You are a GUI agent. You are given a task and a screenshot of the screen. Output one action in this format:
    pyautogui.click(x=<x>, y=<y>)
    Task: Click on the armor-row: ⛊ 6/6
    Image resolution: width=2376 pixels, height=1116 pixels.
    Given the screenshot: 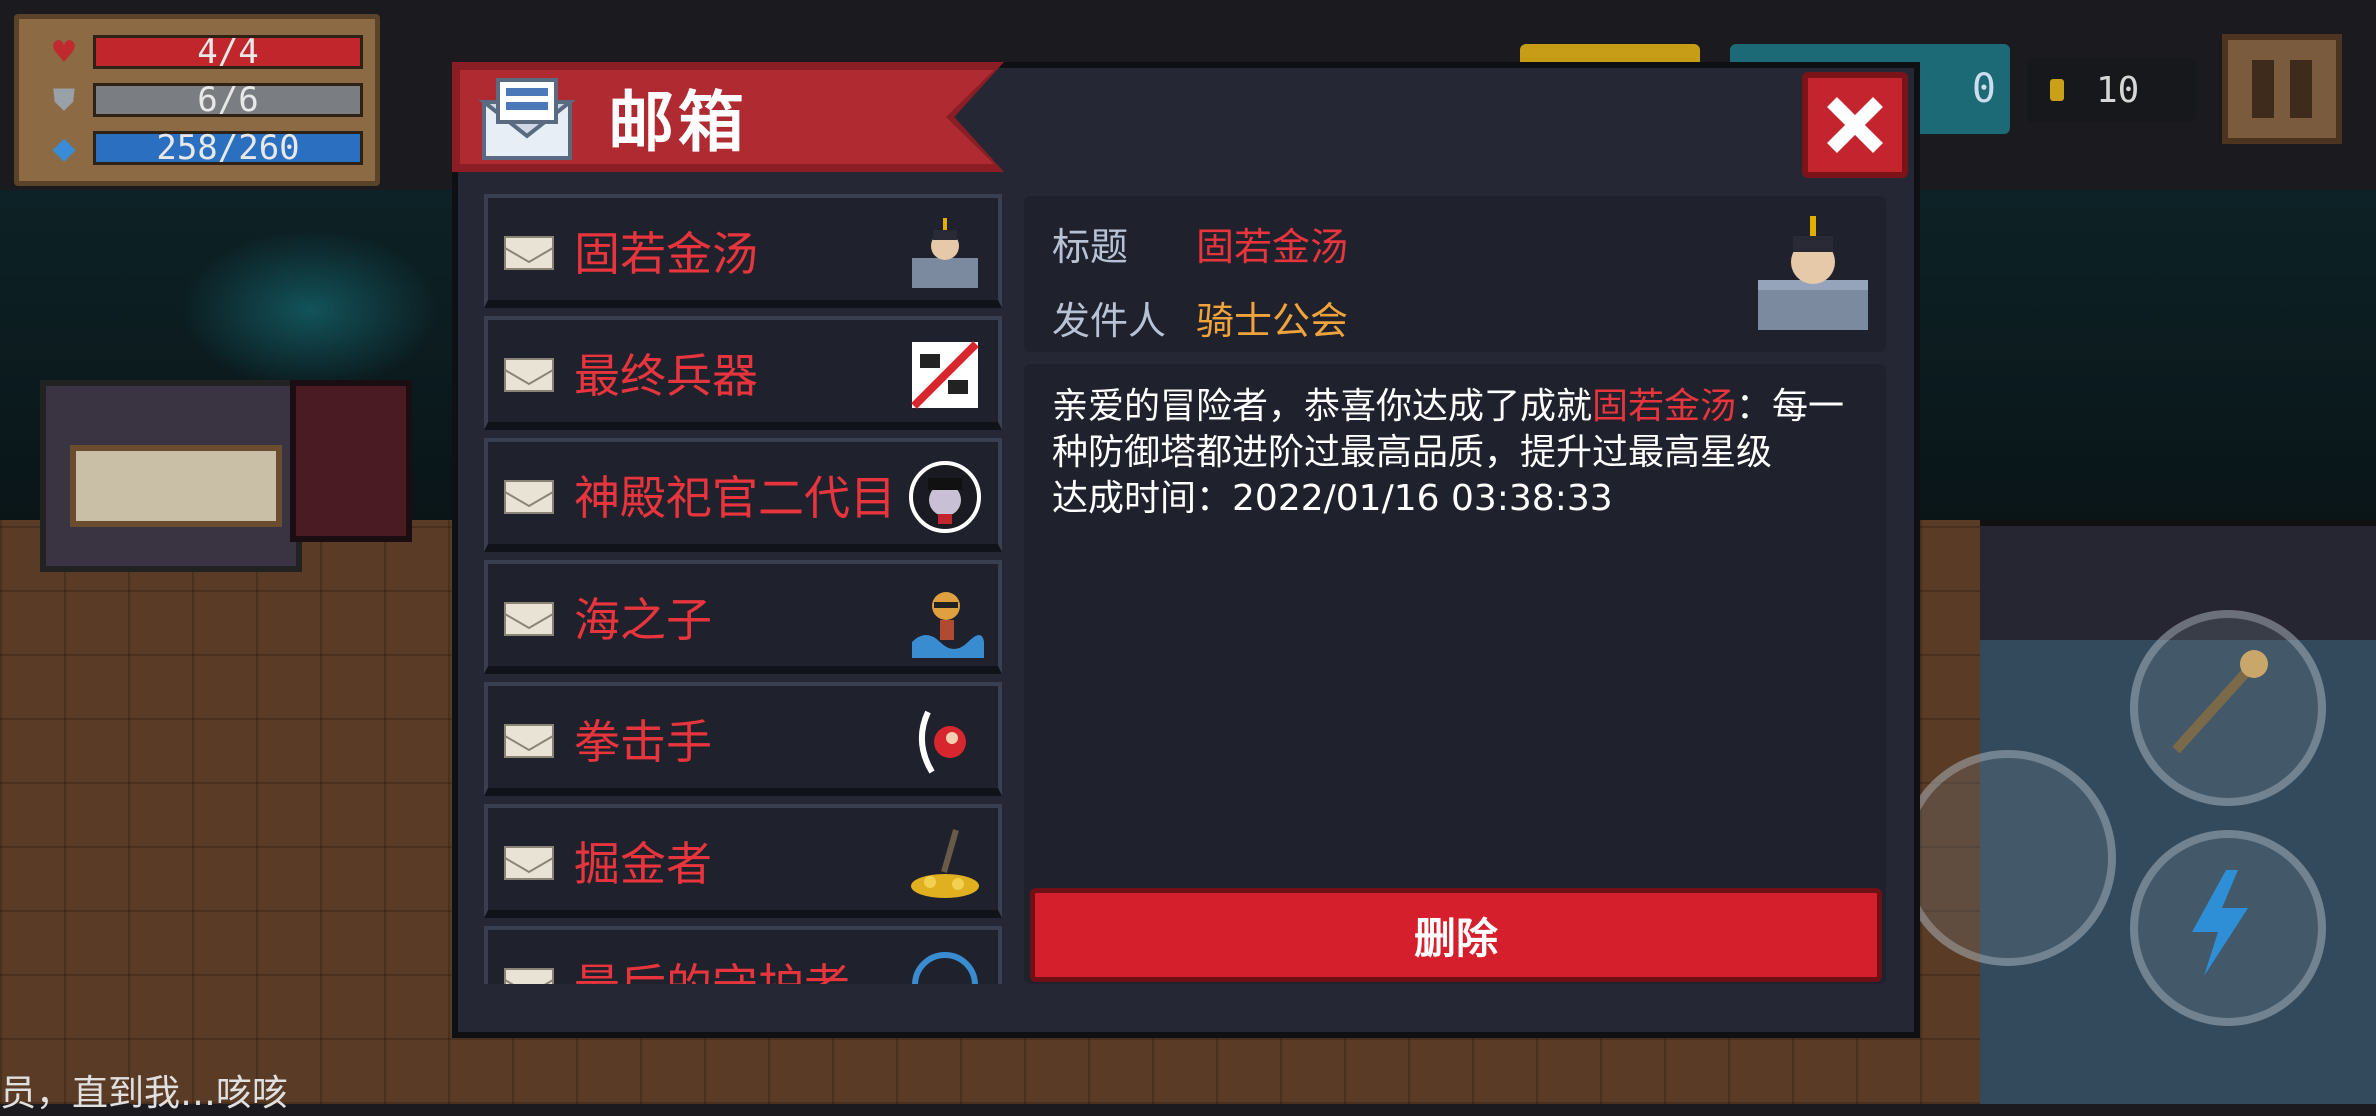 What is the action you would take?
    pyautogui.click(x=204, y=100)
    